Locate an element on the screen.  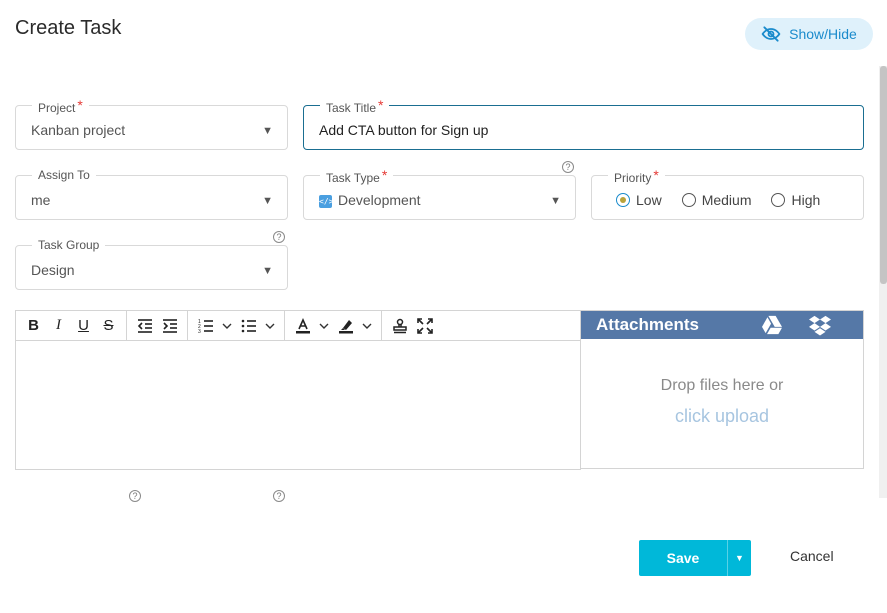
priority-label: Priority * is located at coordinates (636, 176).